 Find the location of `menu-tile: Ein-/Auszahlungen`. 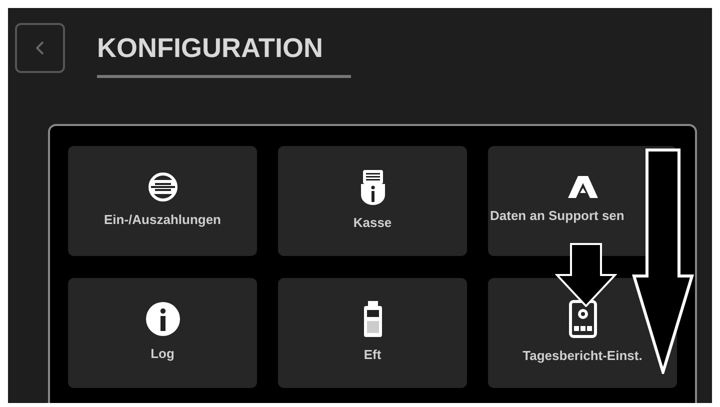

menu-tile: Ein-/Auszahlungen is located at coordinates (162, 201).